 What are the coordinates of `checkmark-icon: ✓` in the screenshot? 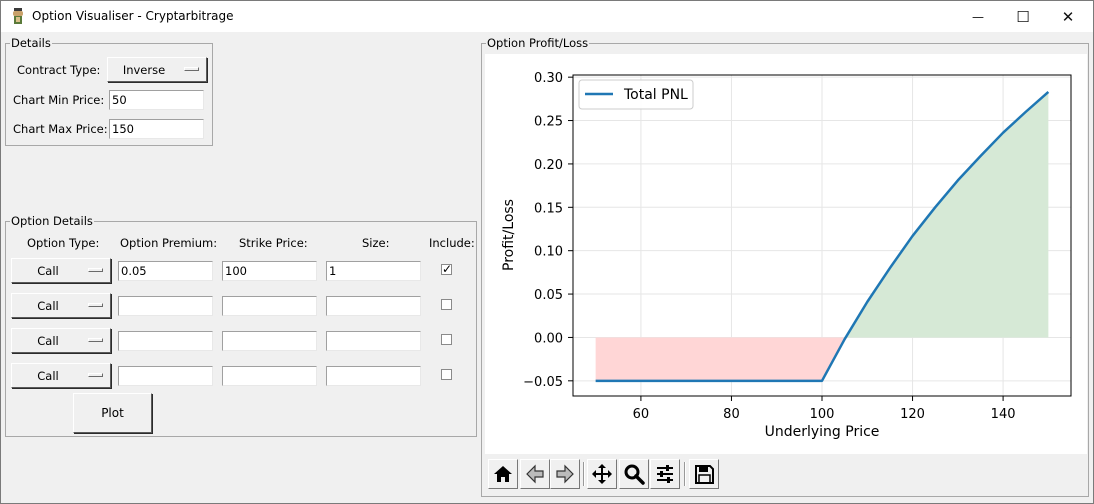 It's located at (447, 269).